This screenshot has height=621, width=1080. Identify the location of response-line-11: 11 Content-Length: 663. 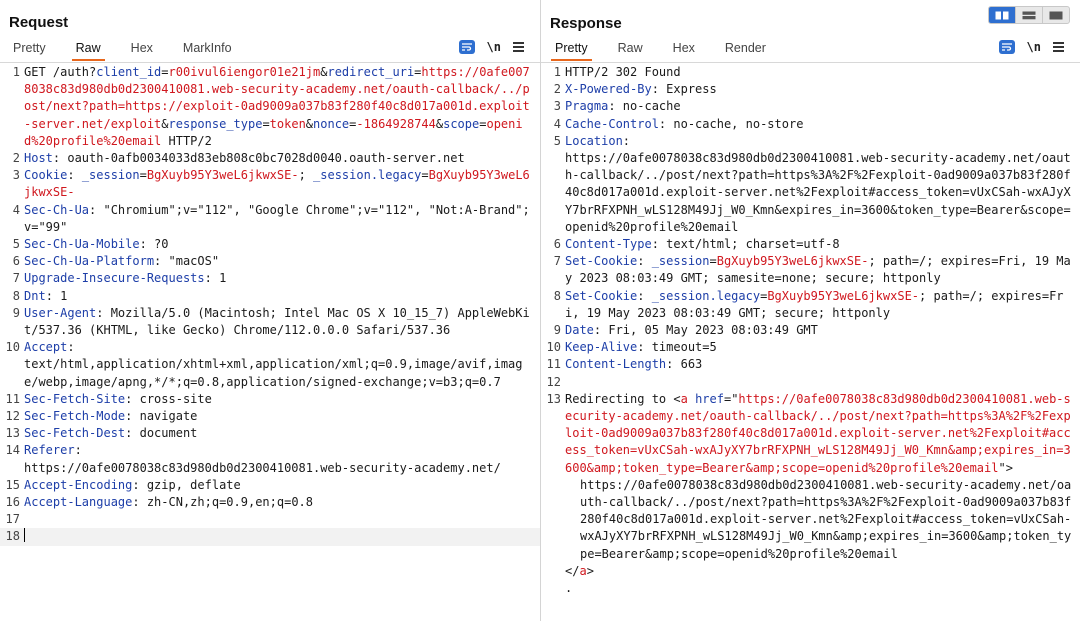
(624, 364).